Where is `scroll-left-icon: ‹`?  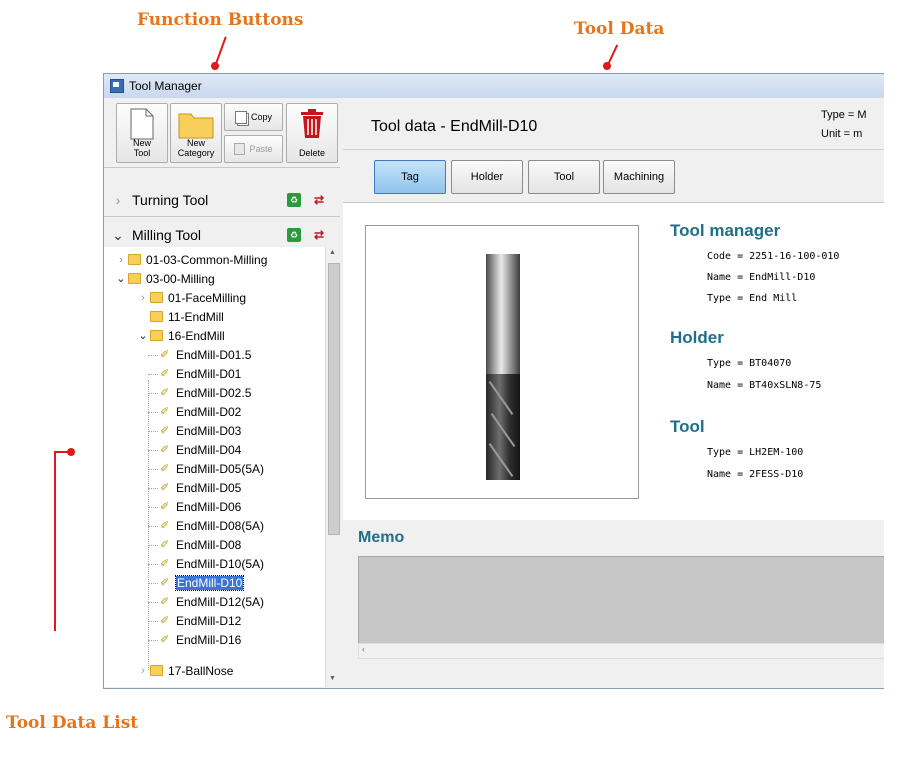 scroll-left-icon: ‹ is located at coordinates (363, 649).